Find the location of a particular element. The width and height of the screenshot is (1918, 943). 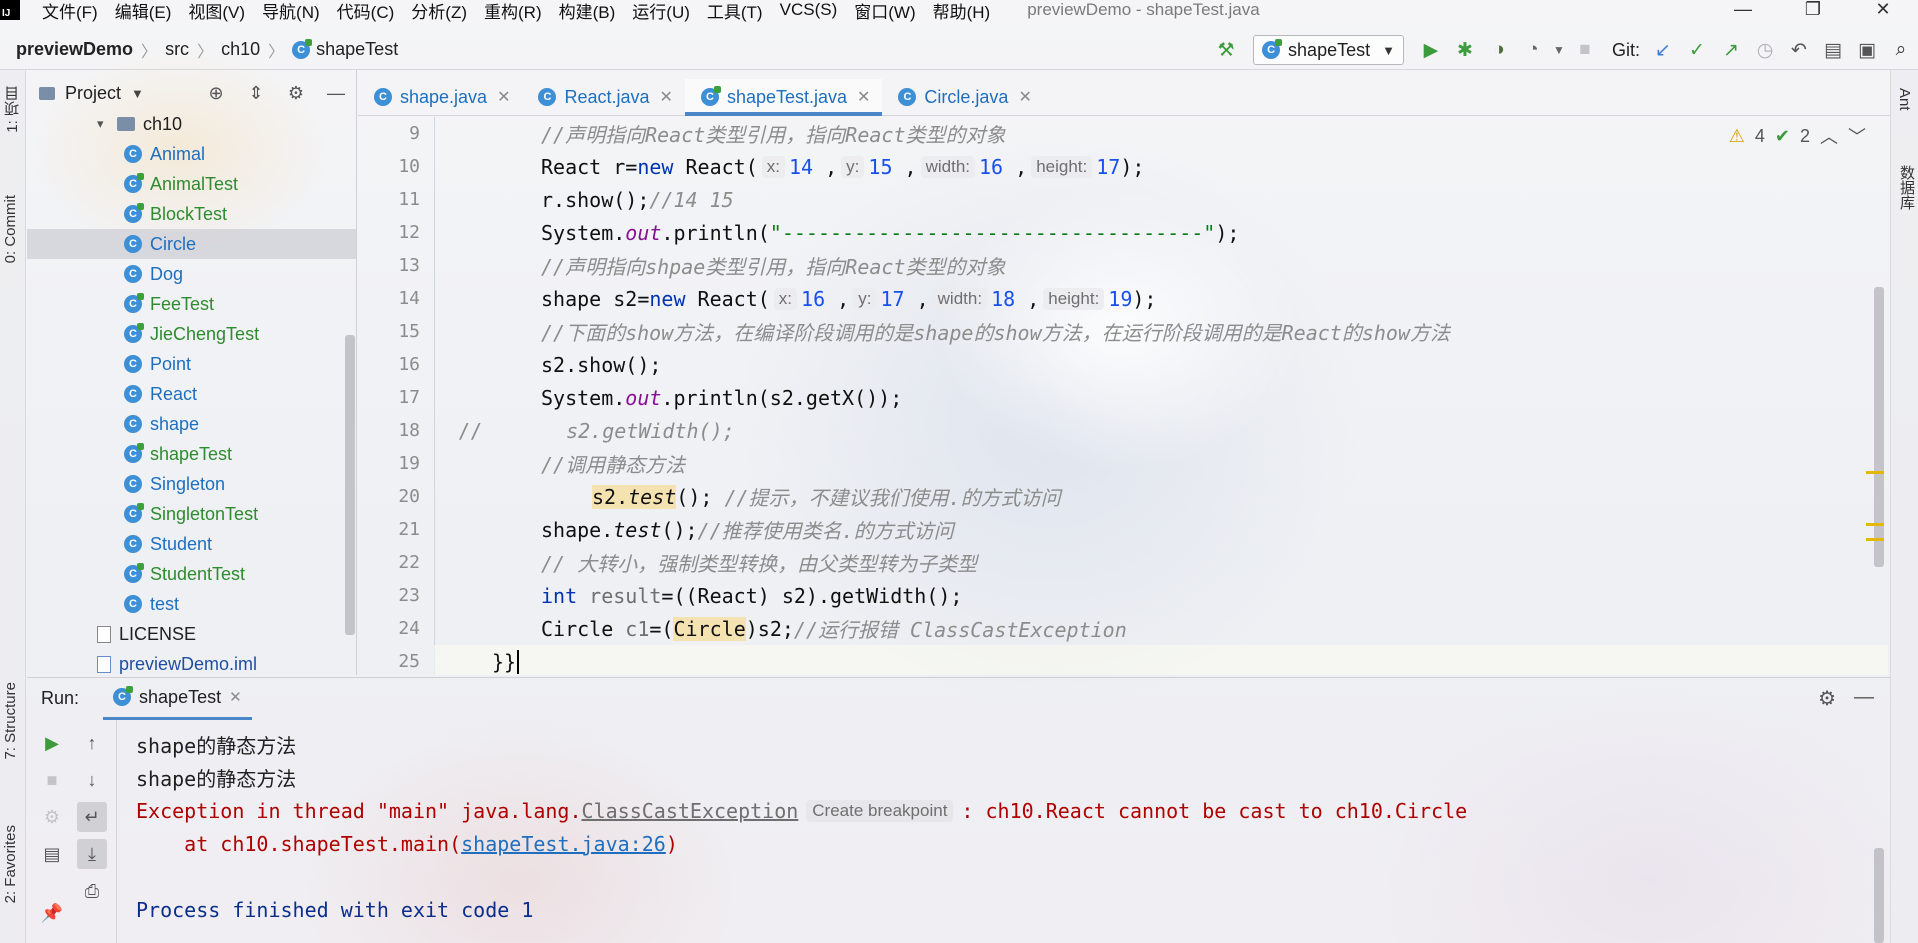

debug-bug-icon: ✱ is located at coordinates (1465, 50).